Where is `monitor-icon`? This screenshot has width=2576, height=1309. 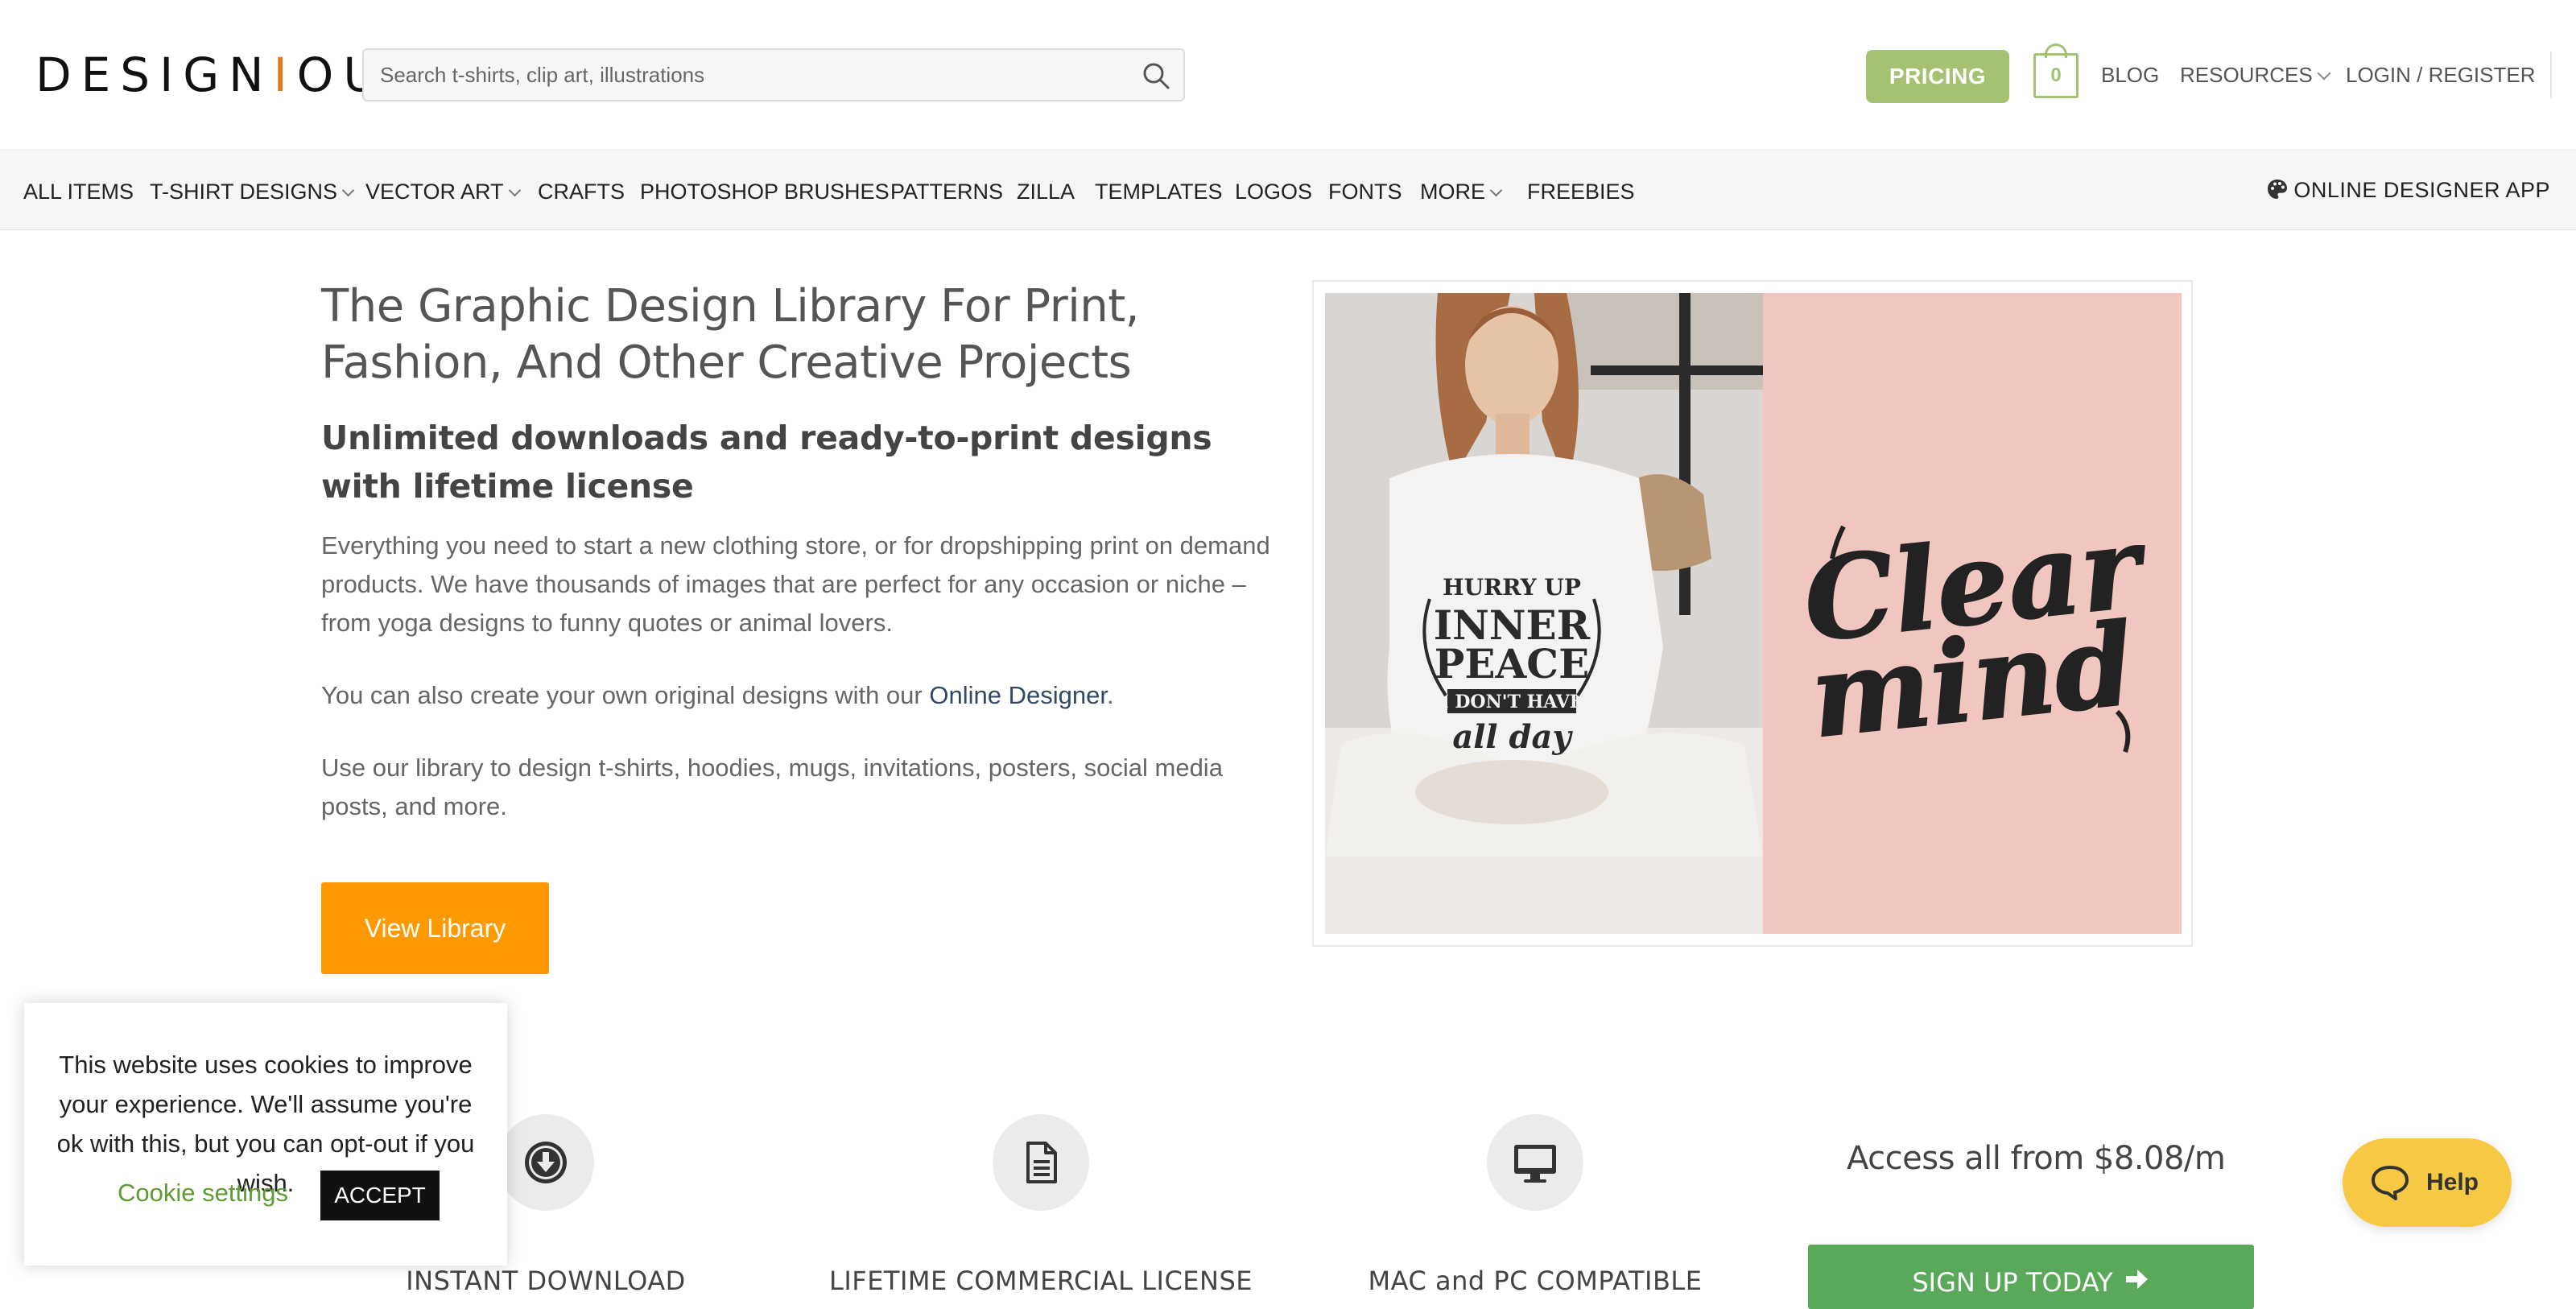 monitor-icon is located at coordinates (1535, 1164).